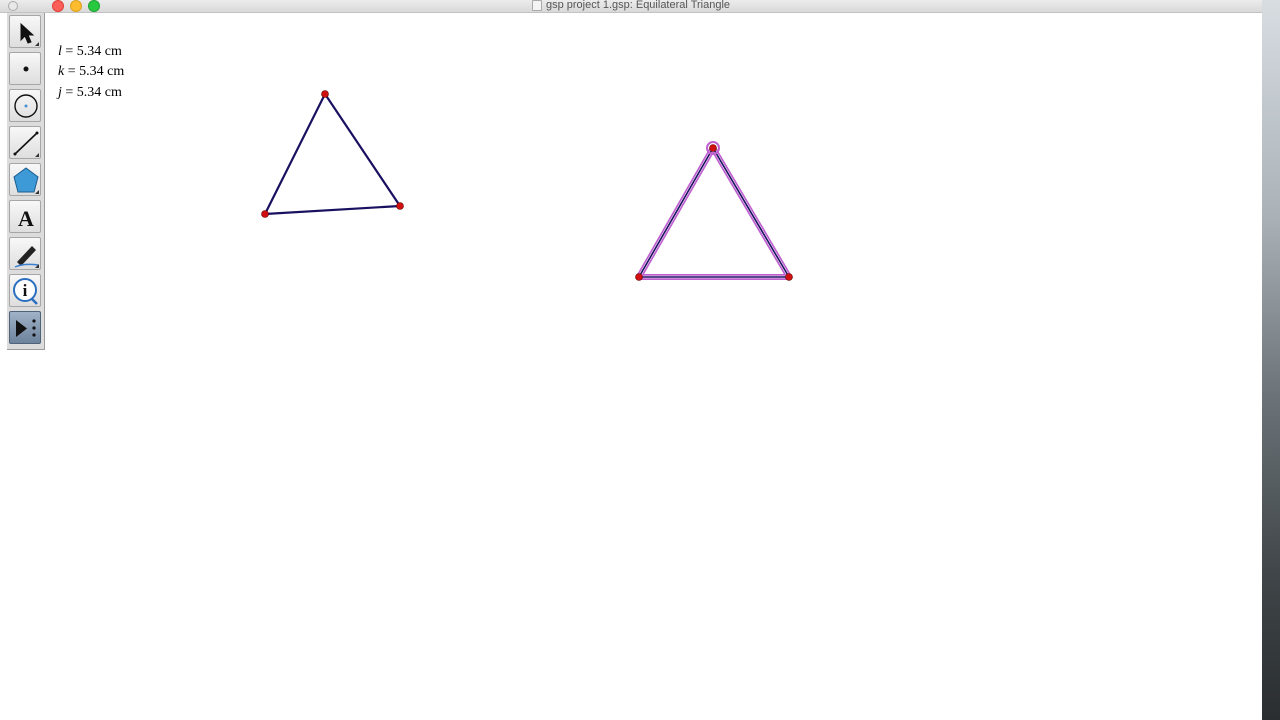  Describe the element at coordinates (1270, 360) in the screenshot. I see `desktop-background-right` at that location.